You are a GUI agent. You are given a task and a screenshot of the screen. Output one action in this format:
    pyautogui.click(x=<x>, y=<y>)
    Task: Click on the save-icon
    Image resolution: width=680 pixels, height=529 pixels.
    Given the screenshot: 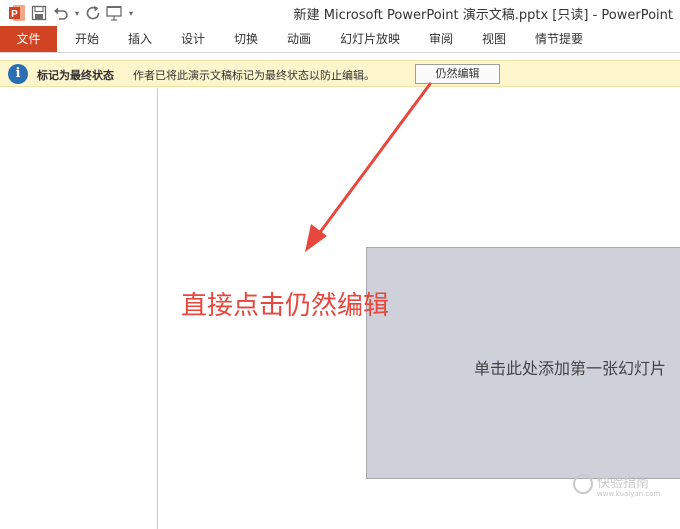 What is the action you would take?
    pyautogui.click(x=39, y=13)
    